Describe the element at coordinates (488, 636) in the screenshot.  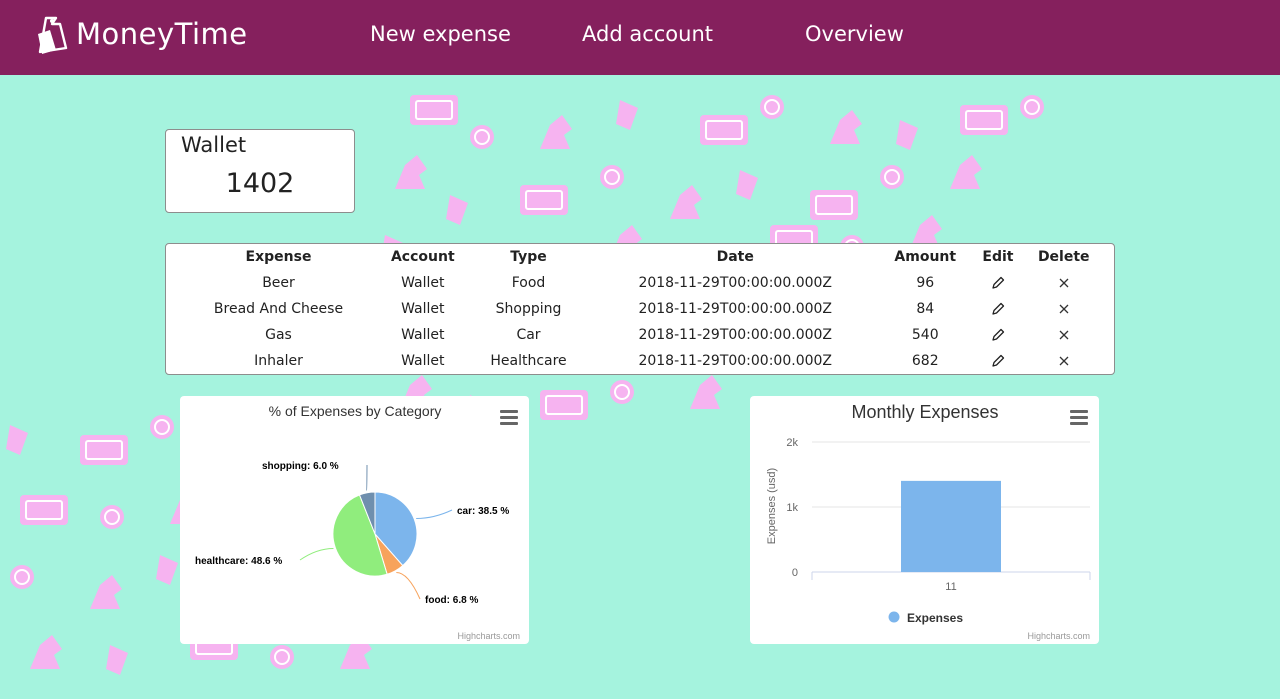
I see `pie-chart-credits: Highcharts.com` at that location.